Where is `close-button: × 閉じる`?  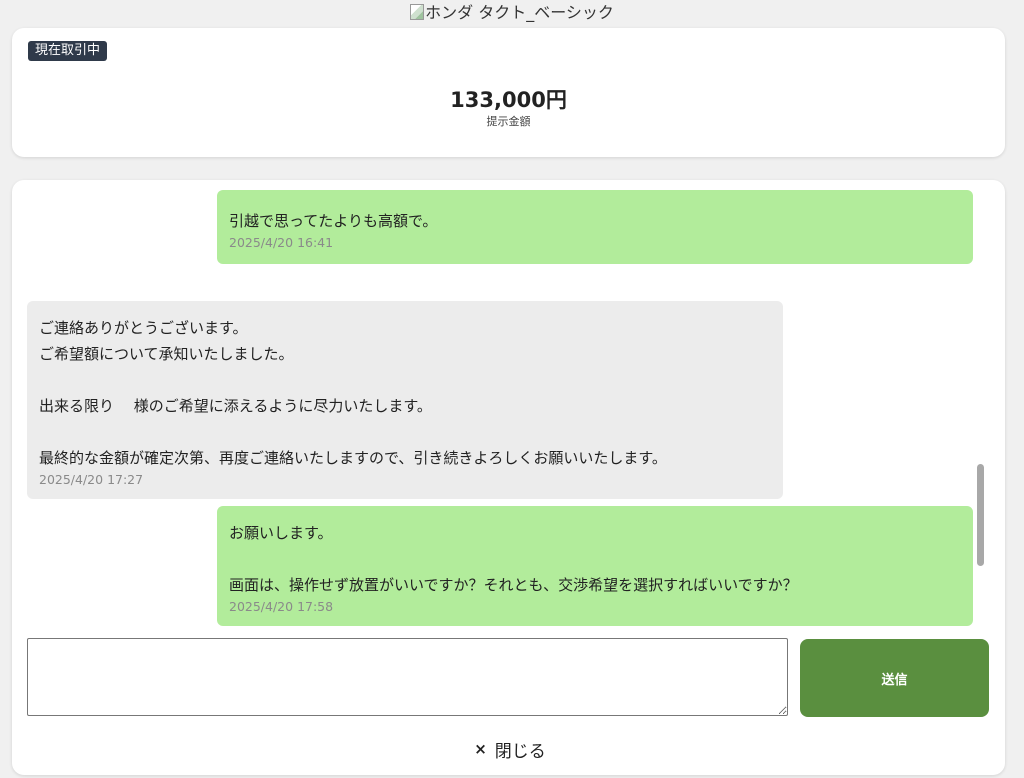 close-button: × 閉じる is located at coordinates (510, 749).